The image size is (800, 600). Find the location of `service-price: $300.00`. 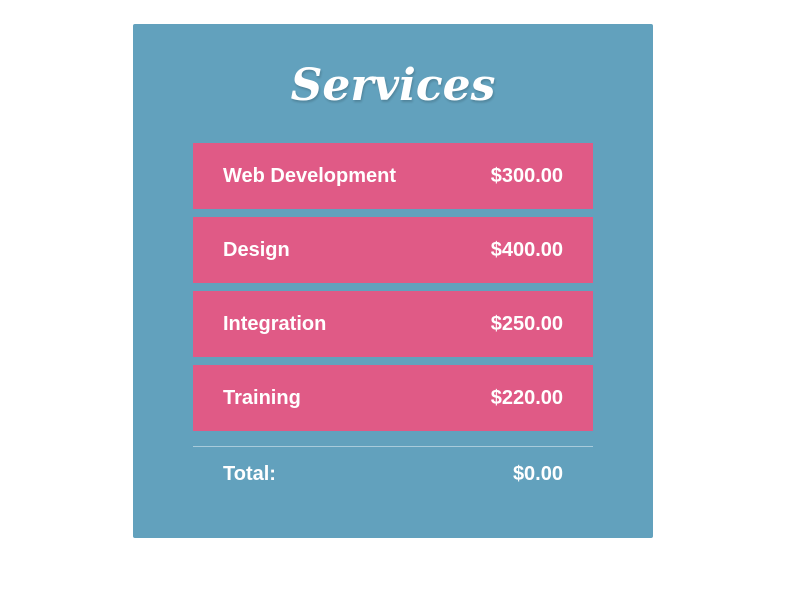

service-price: $300.00 is located at coordinates (526, 175).